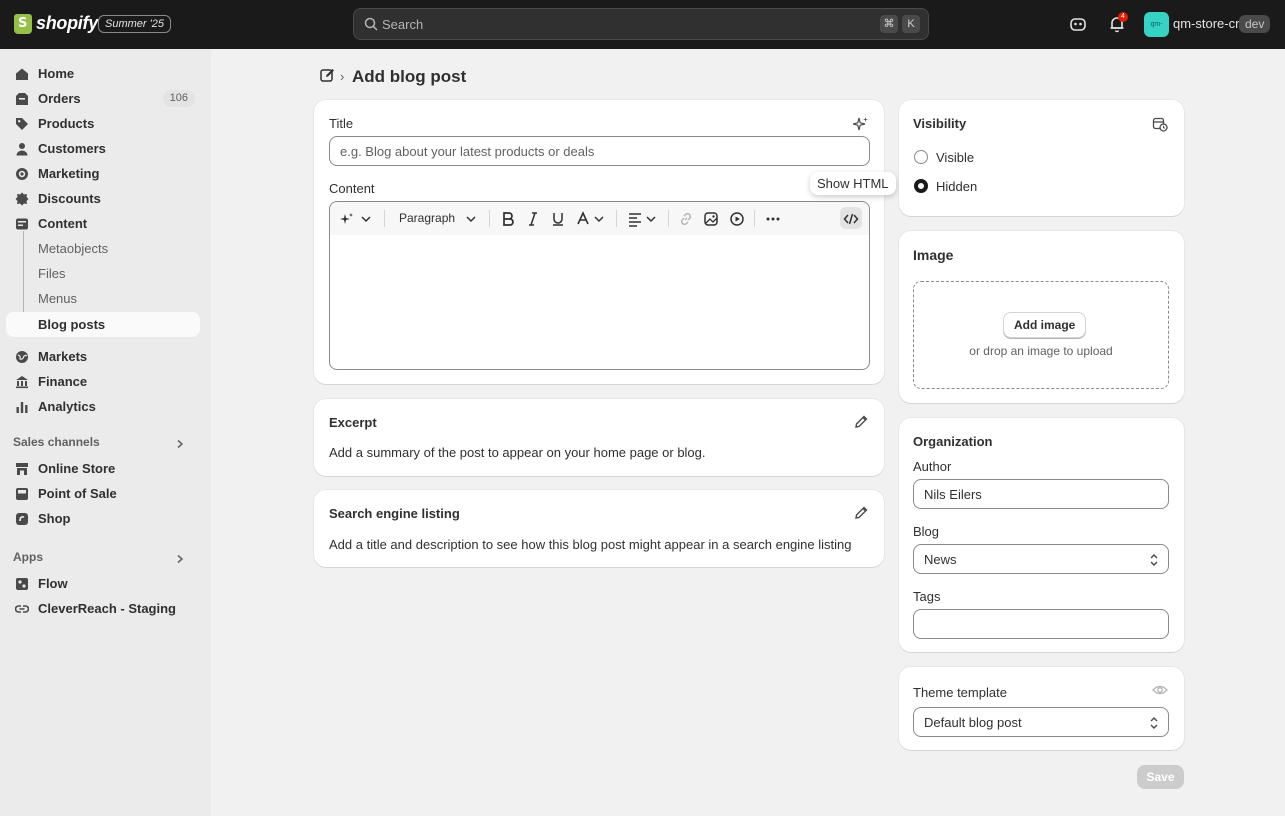  I want to click on eye-icon, so click(1160, 690).